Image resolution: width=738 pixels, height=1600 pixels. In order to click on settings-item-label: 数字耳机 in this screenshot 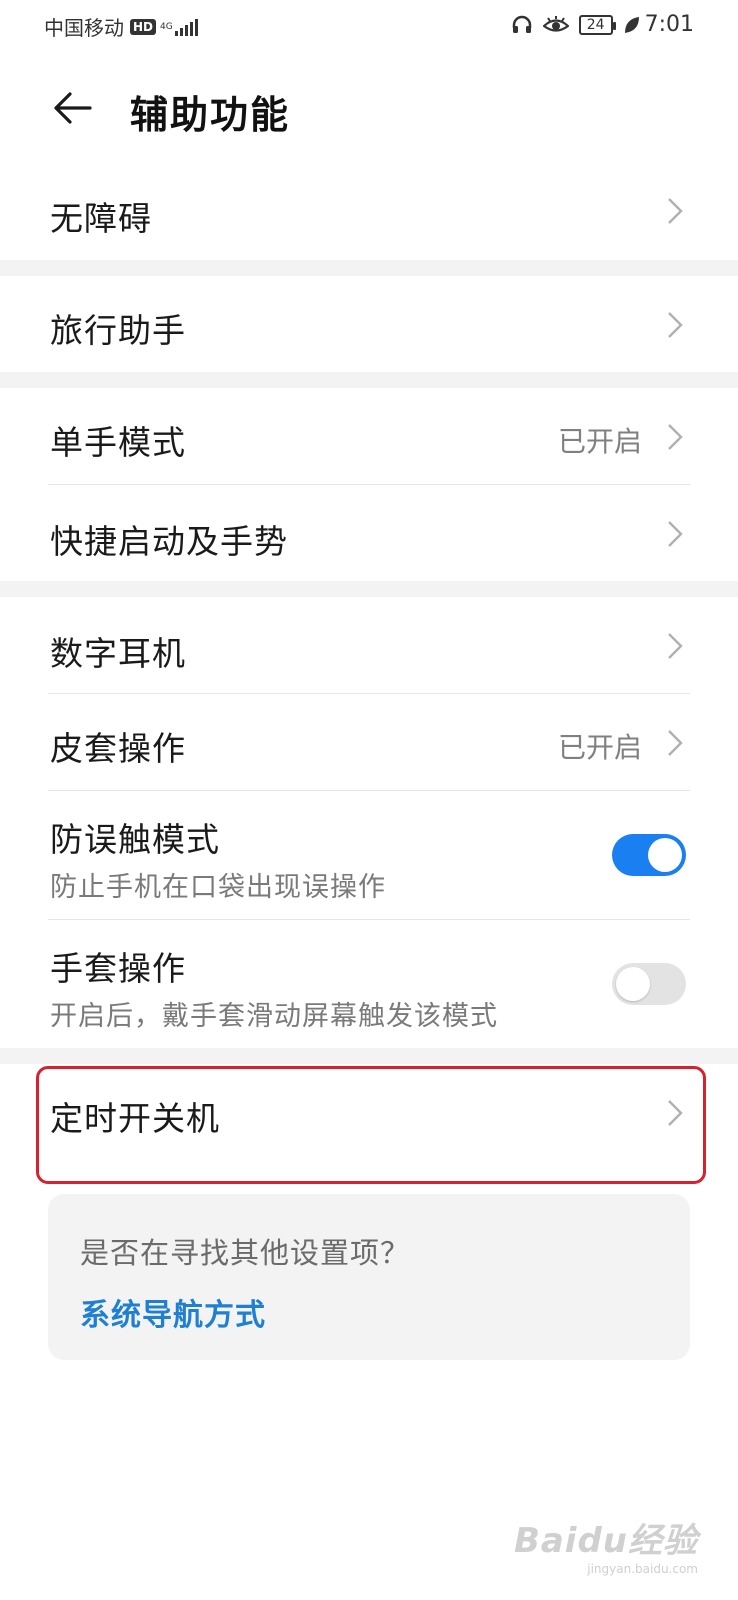, I will do `click(118, 653)`.